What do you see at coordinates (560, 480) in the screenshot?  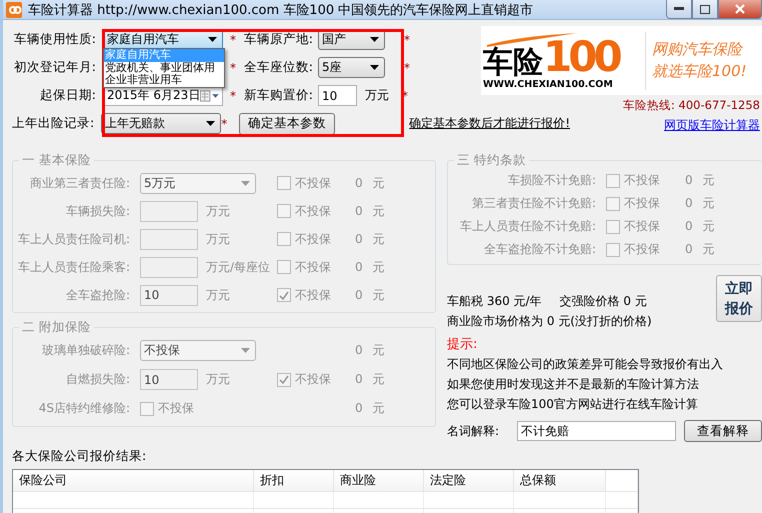 I see `column-header: 总保额` at bounding box center [560, 480].